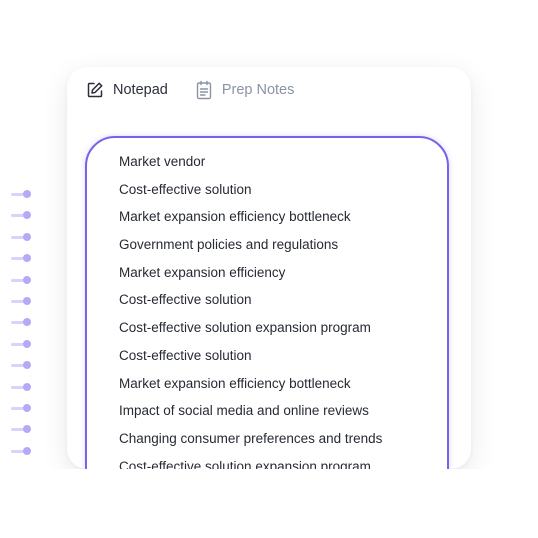 This screenshot has height=538, width=538. Describe the element at coordinates (250, 442) in the screenshot. I see `list-item: Changing consumer preferences and trends` at that location.